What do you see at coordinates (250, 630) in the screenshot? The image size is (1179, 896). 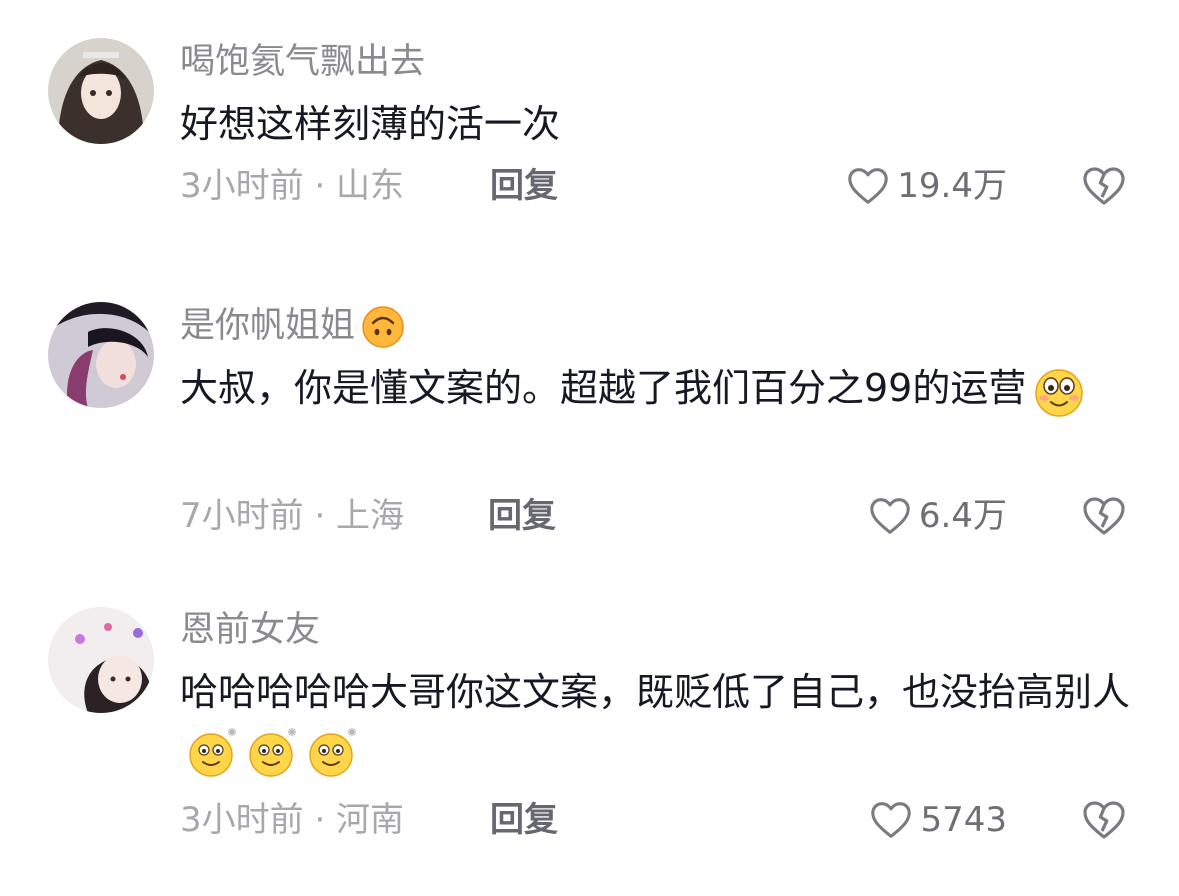 I see `username: 恩前女友` at bounding box center [250, 630].